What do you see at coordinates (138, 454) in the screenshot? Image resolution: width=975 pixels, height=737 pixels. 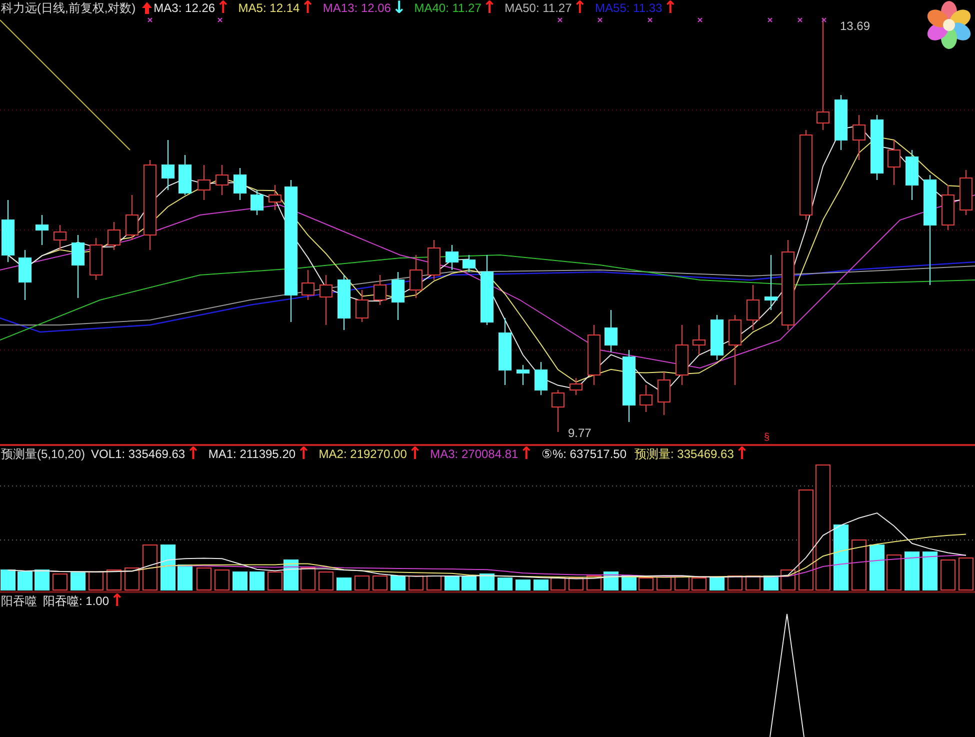 I see `indicator-value: VOL1: 335469.63` at bounding box center [138, 454].